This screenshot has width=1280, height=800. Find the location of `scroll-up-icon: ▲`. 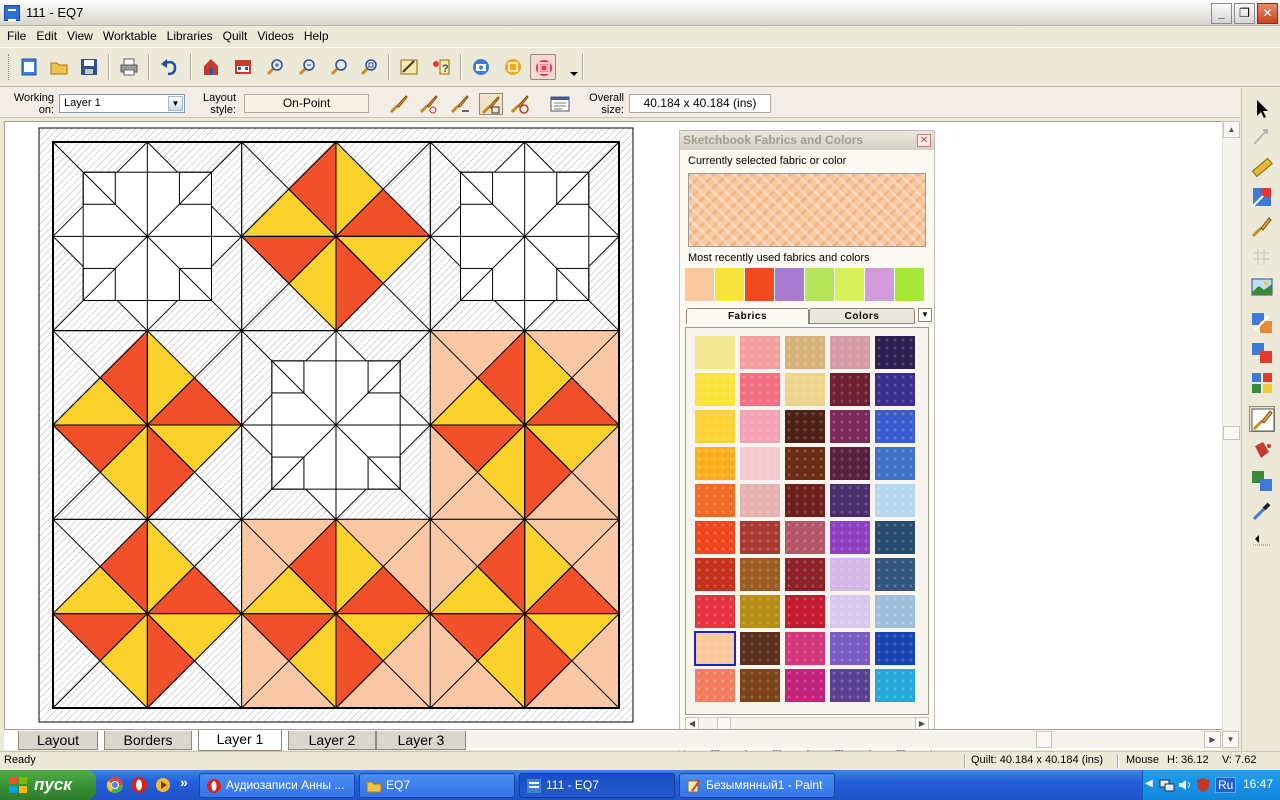

scroll-up-icon: ▲ is located at coordinates (1231, 129).